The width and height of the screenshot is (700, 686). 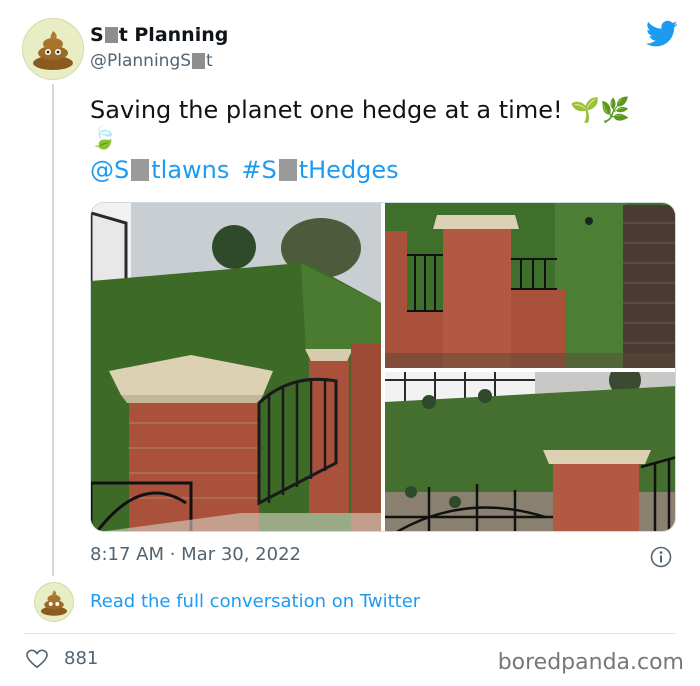 I want to click on mention-link: @S tlawns, so click(x=159, y=170).